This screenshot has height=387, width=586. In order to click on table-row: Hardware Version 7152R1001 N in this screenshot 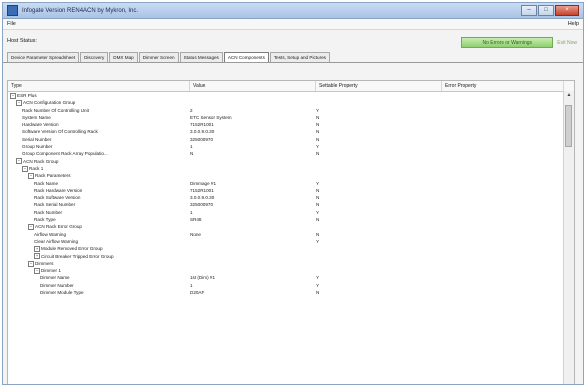, I will do `click(291, 124)`.